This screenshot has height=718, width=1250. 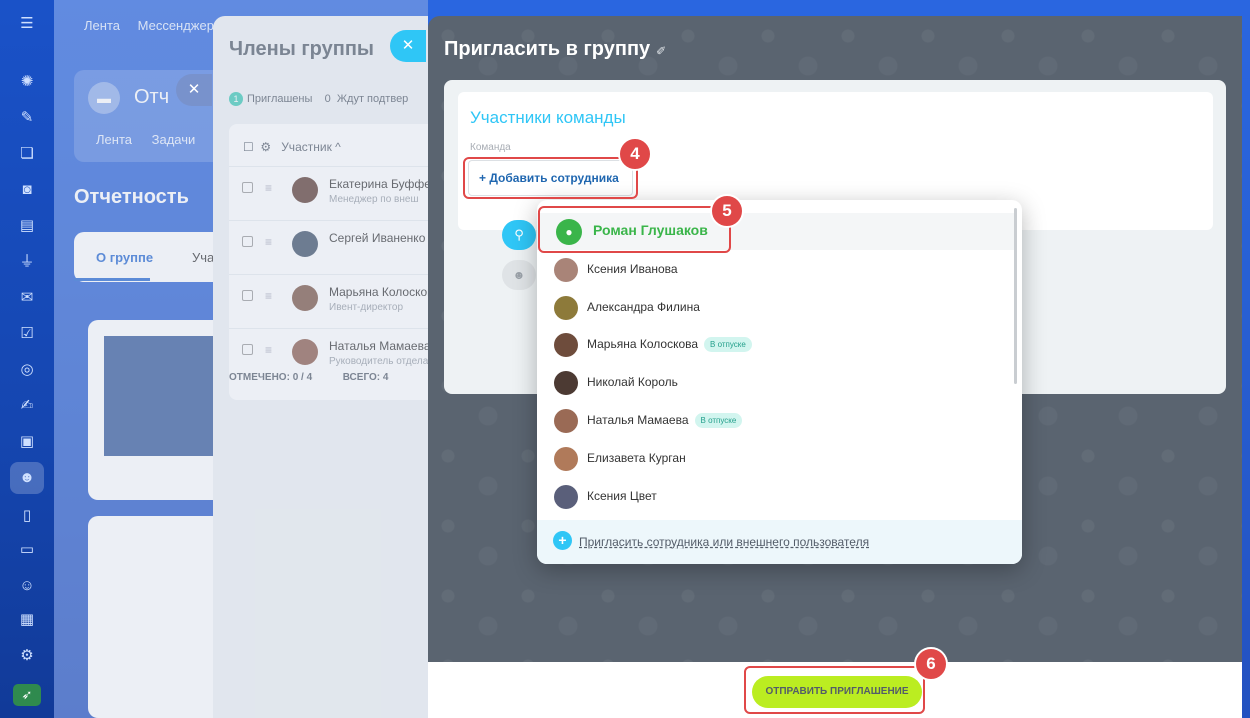 I want to click on highlight-send-button, so click(x=834, y=690).